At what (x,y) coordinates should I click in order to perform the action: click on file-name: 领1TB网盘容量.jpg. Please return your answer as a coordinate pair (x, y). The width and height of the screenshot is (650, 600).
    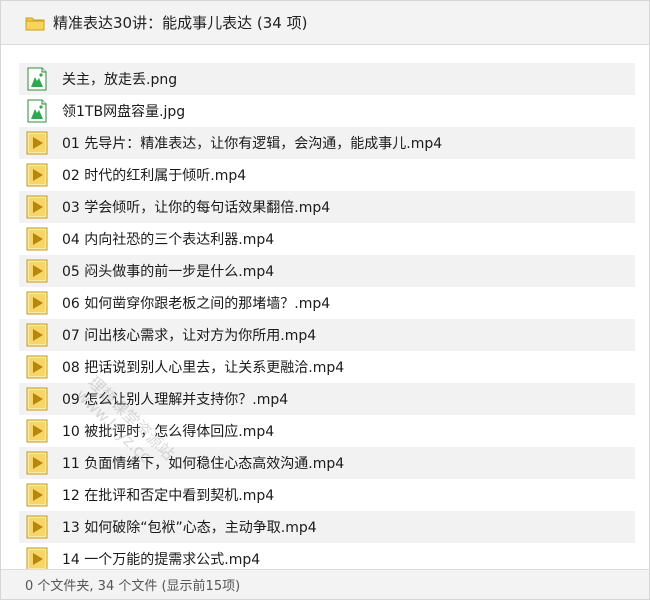
    Looking at the image, I should click on (124, 112).